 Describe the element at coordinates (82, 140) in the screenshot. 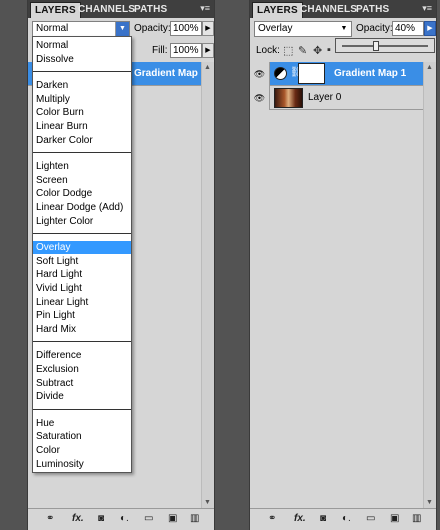

I see `blend-mode-option-darker-color: Darker Color` at that location.